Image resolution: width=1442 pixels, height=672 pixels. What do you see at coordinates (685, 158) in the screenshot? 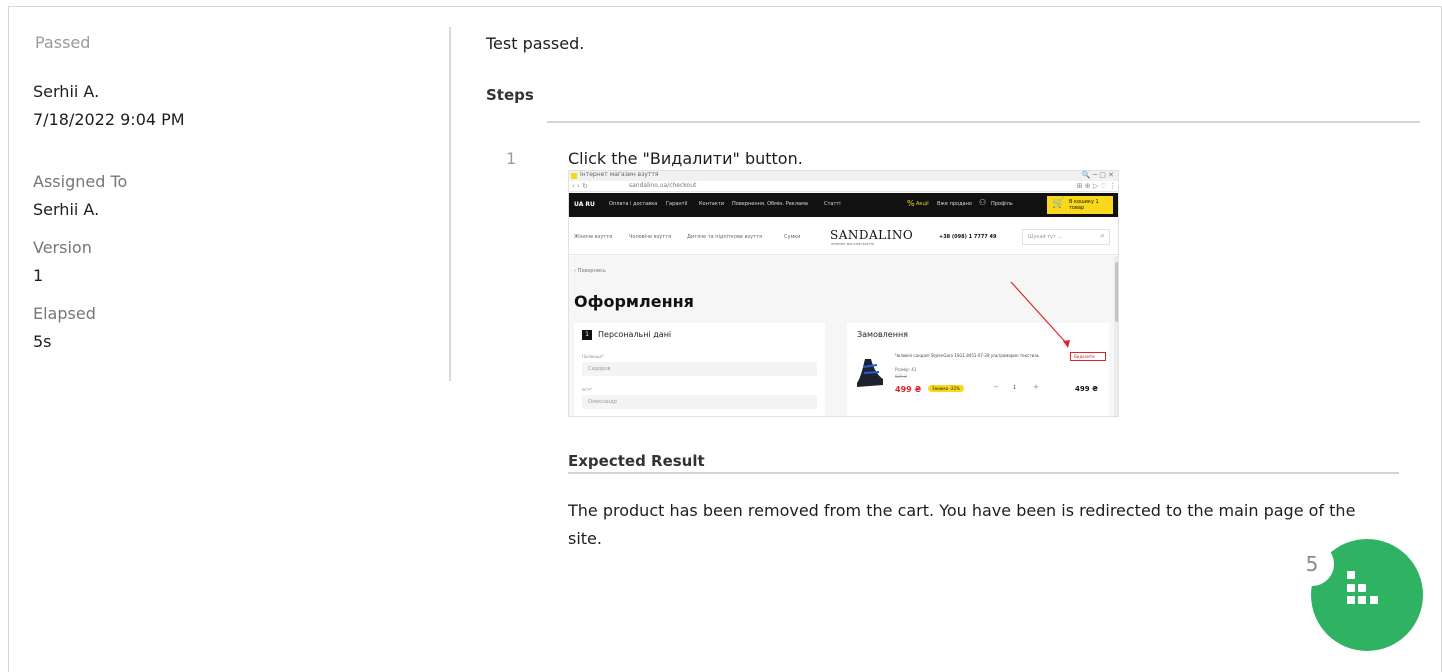
I see `step-text: Click the "Видалити" button.` at bounding box center [685, 158].